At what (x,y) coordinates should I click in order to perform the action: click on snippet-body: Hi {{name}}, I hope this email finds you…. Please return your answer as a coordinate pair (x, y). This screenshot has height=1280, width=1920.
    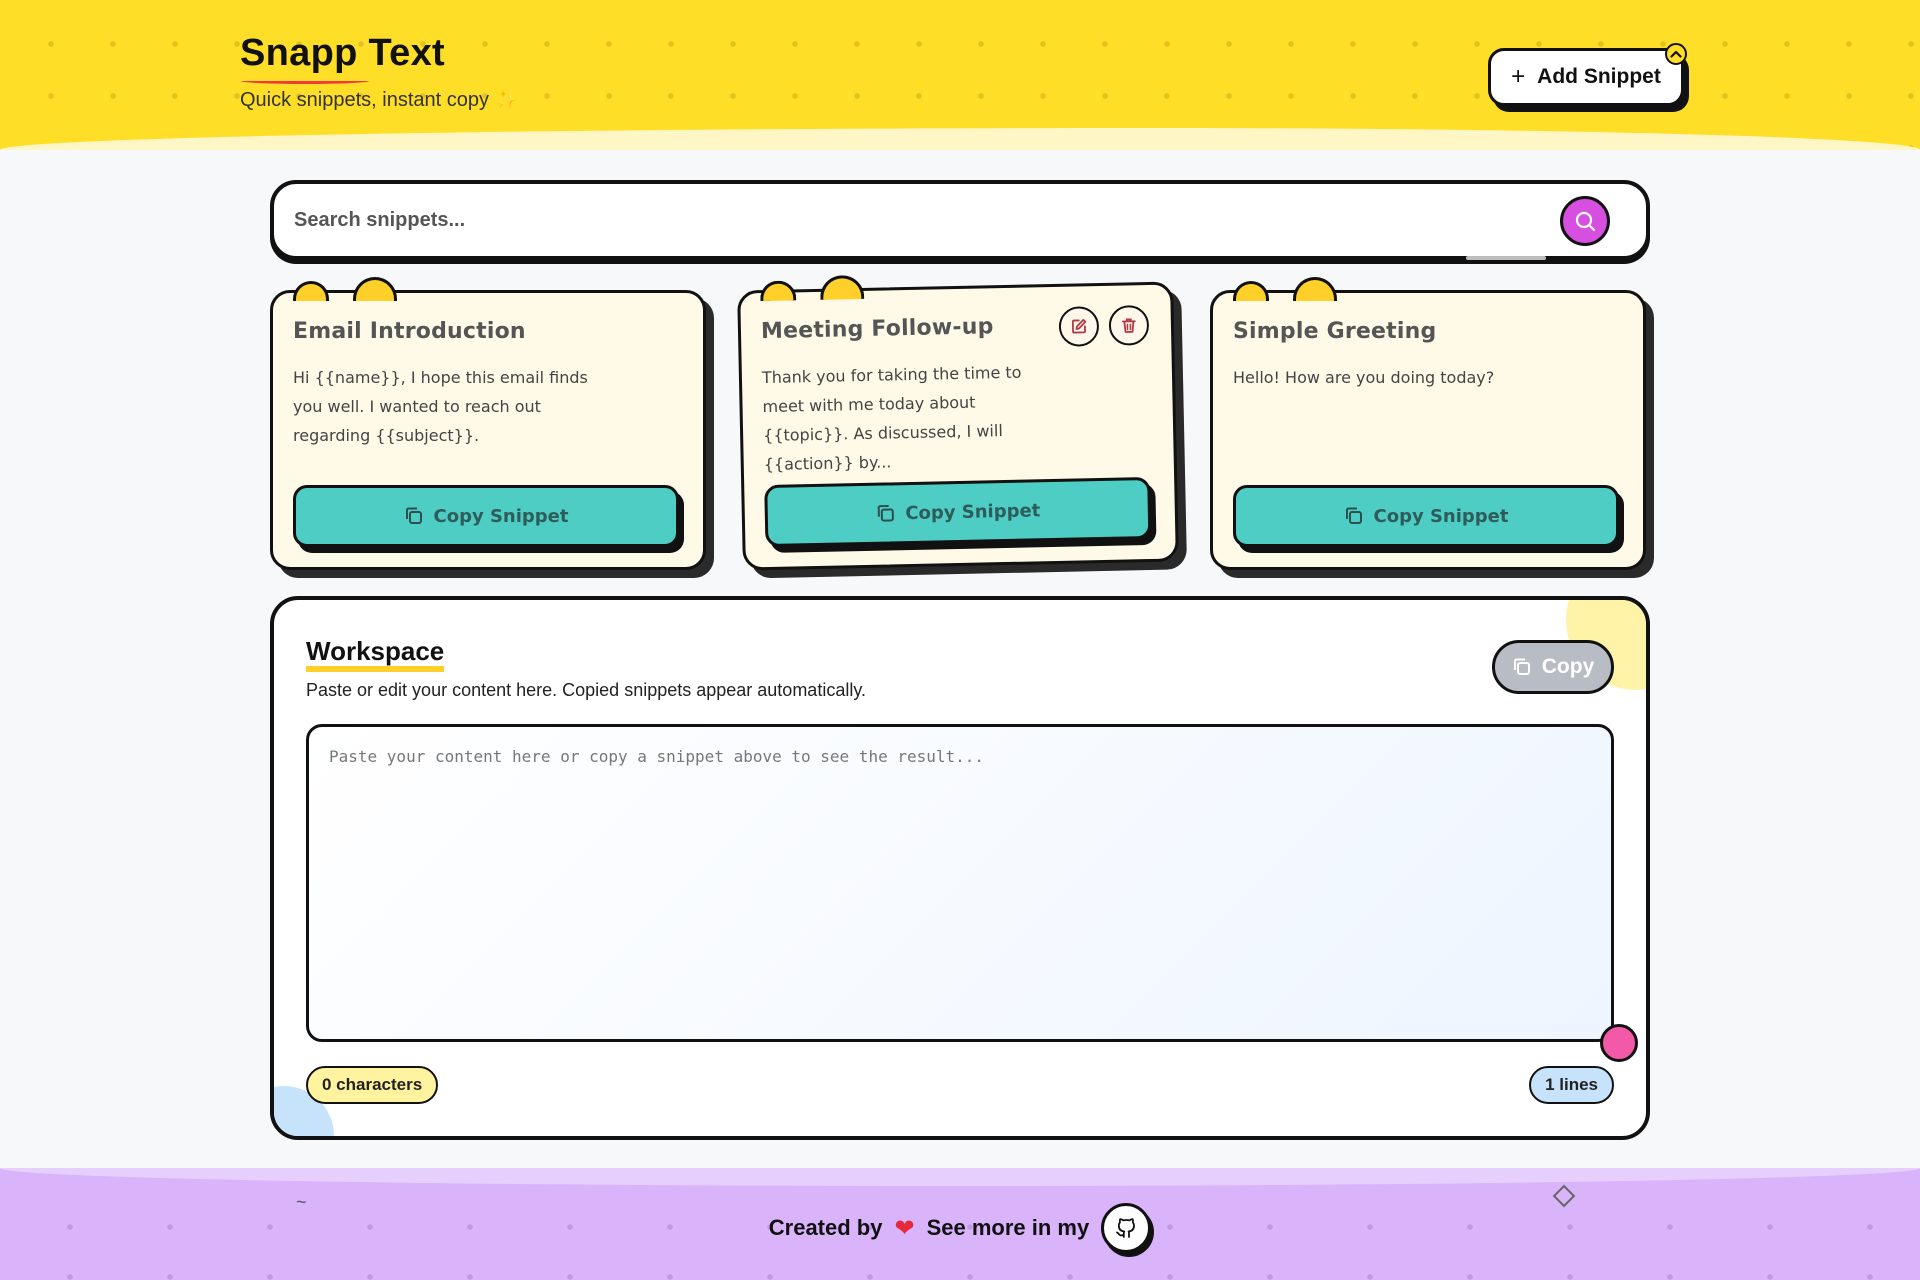
    Looking at the image, I should click on (440, 406).